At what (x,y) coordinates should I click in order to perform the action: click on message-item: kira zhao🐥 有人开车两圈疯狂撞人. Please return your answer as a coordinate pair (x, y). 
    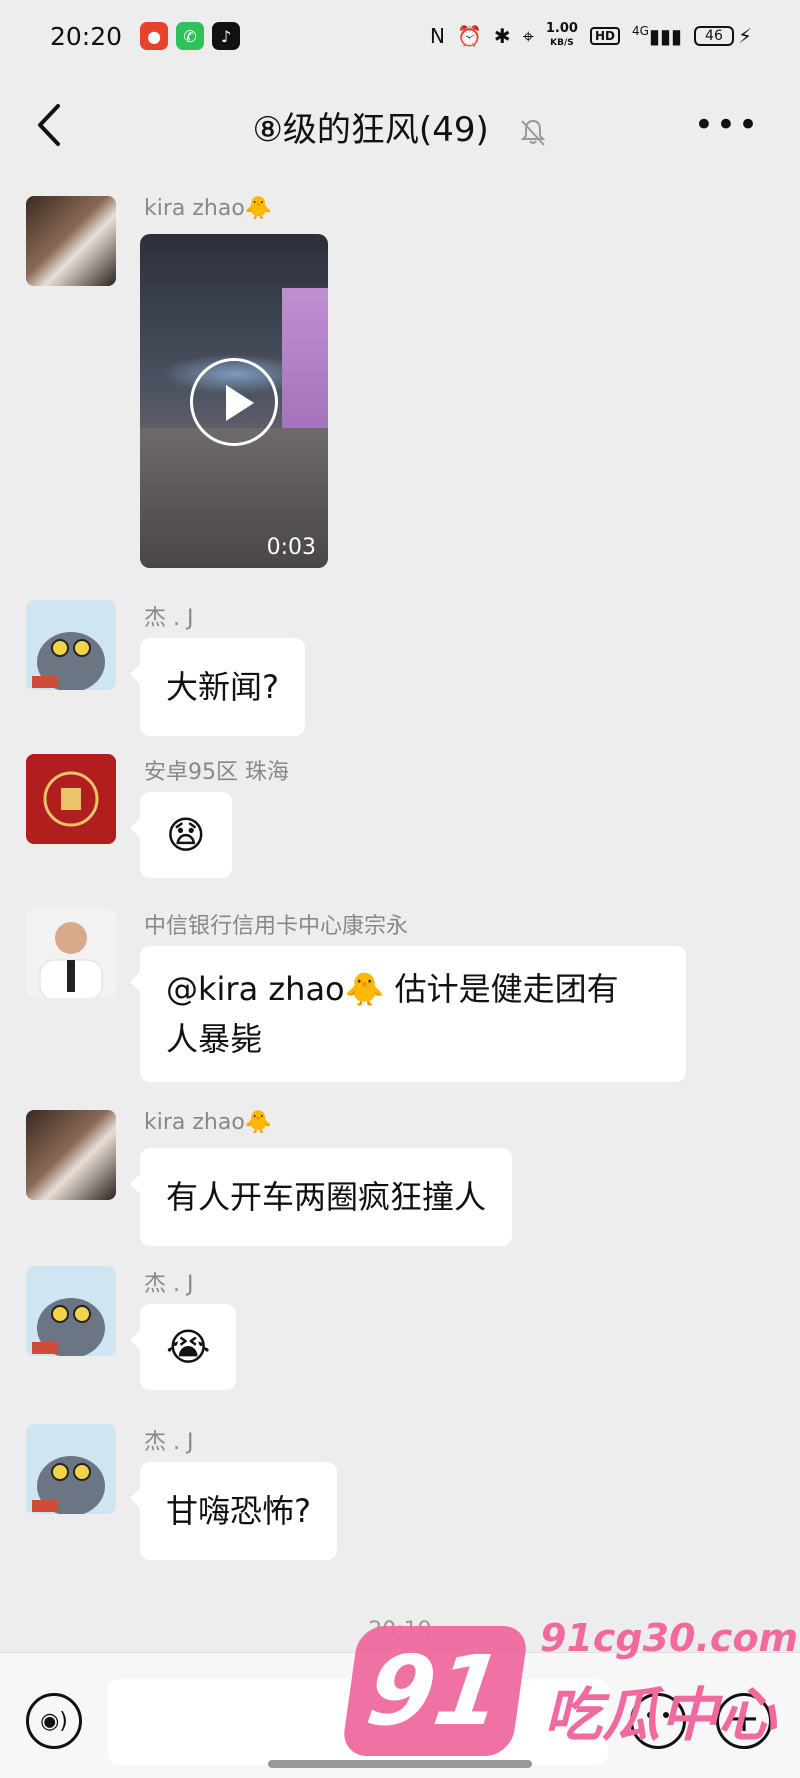
    Looking at the image, I should click on (386, 1178).